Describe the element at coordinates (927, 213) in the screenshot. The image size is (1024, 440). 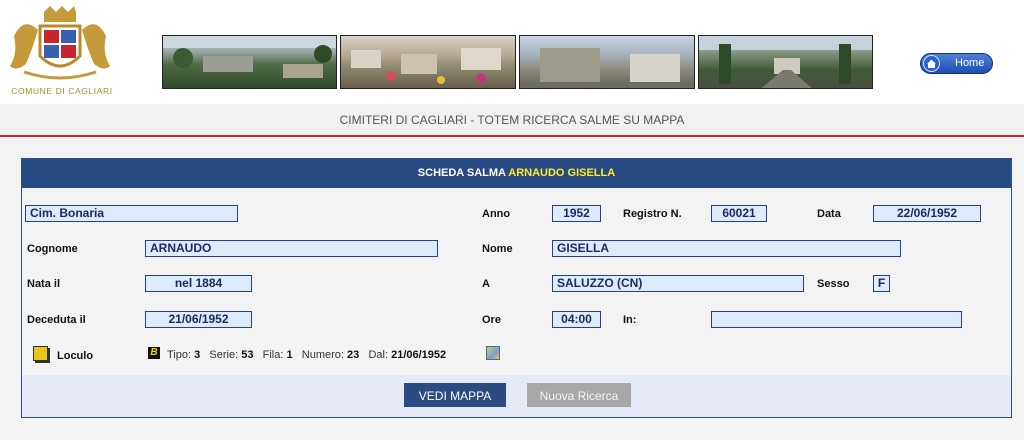
I see `data-field: 22/06/1952` at that location.